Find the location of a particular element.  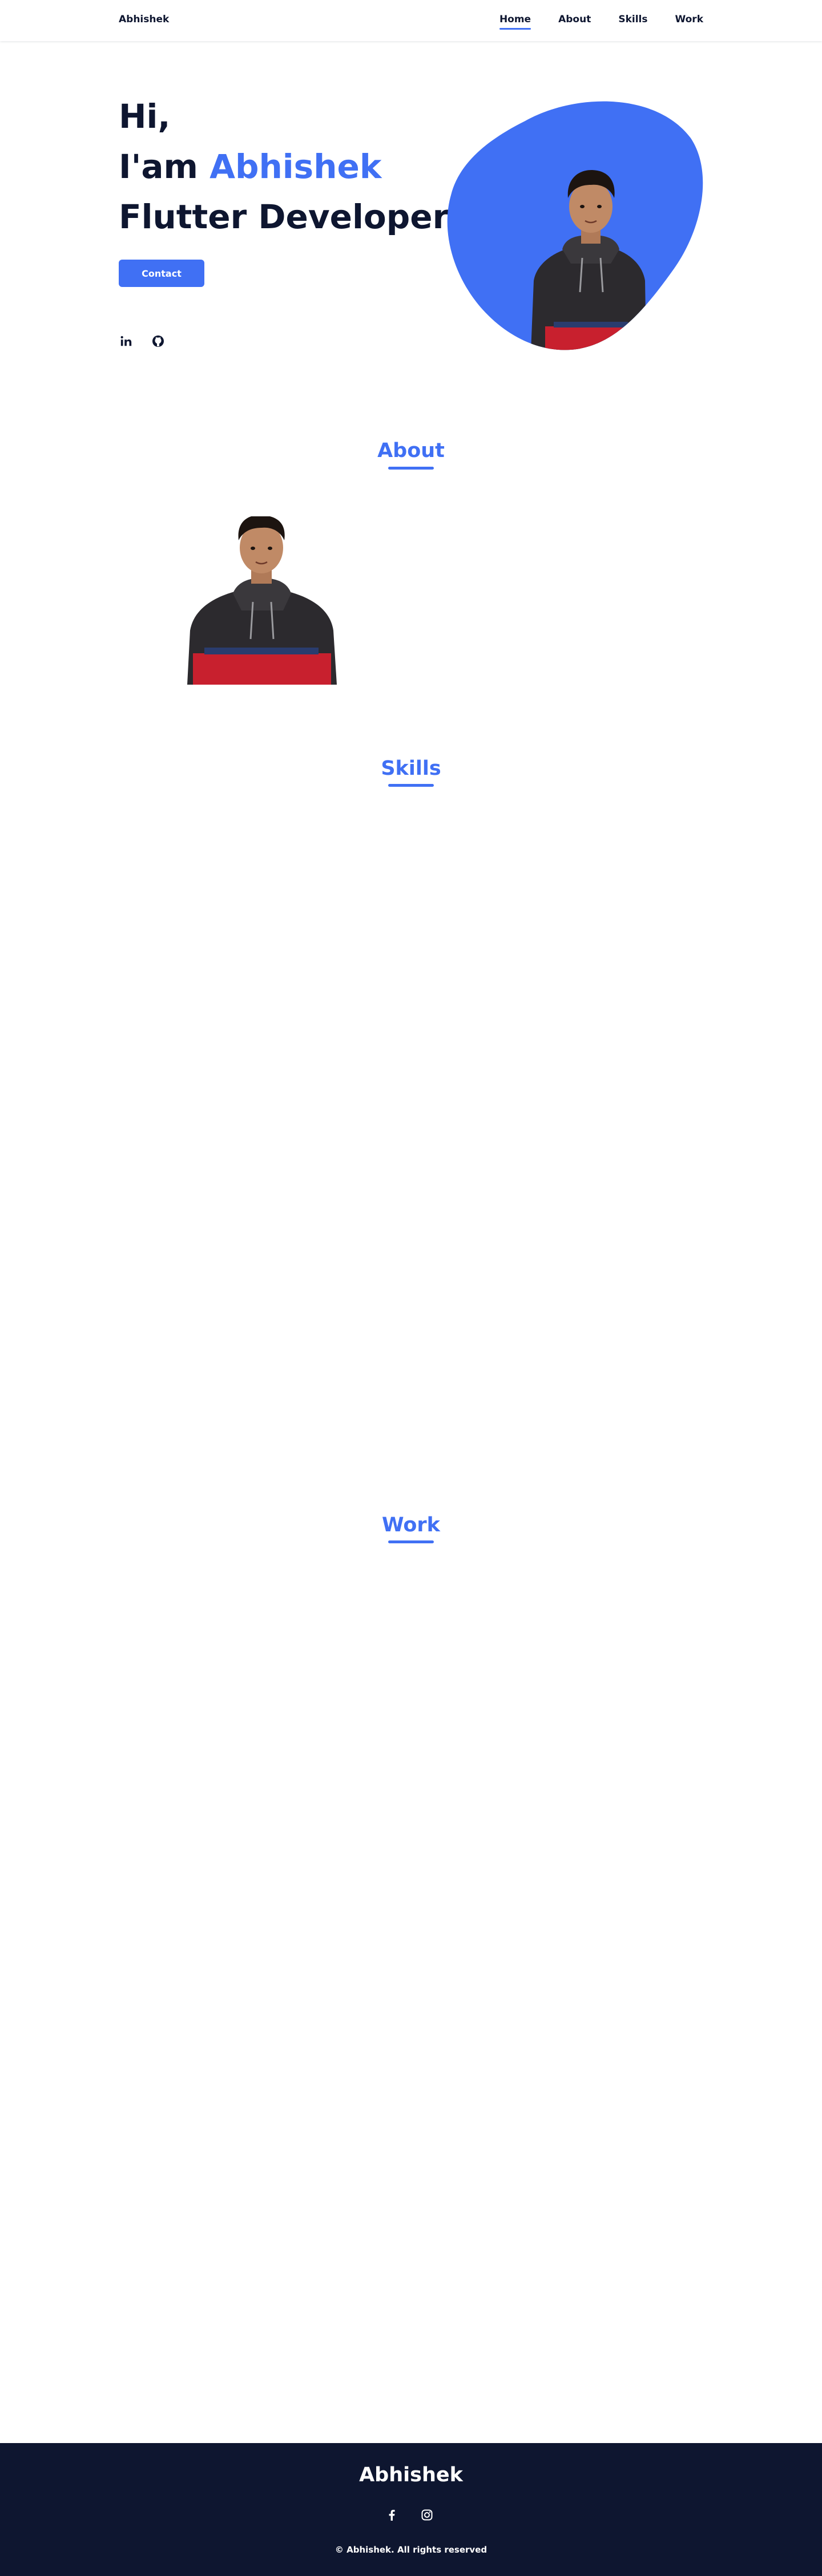

work-title-underline is located at coordinates (411, 1542).